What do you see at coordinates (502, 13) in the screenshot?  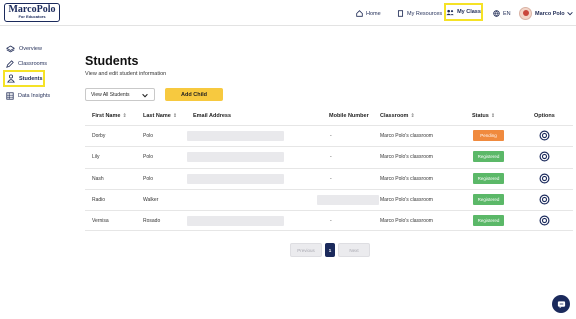 I see `language-selector: EN` at bounding box center [502, 13].